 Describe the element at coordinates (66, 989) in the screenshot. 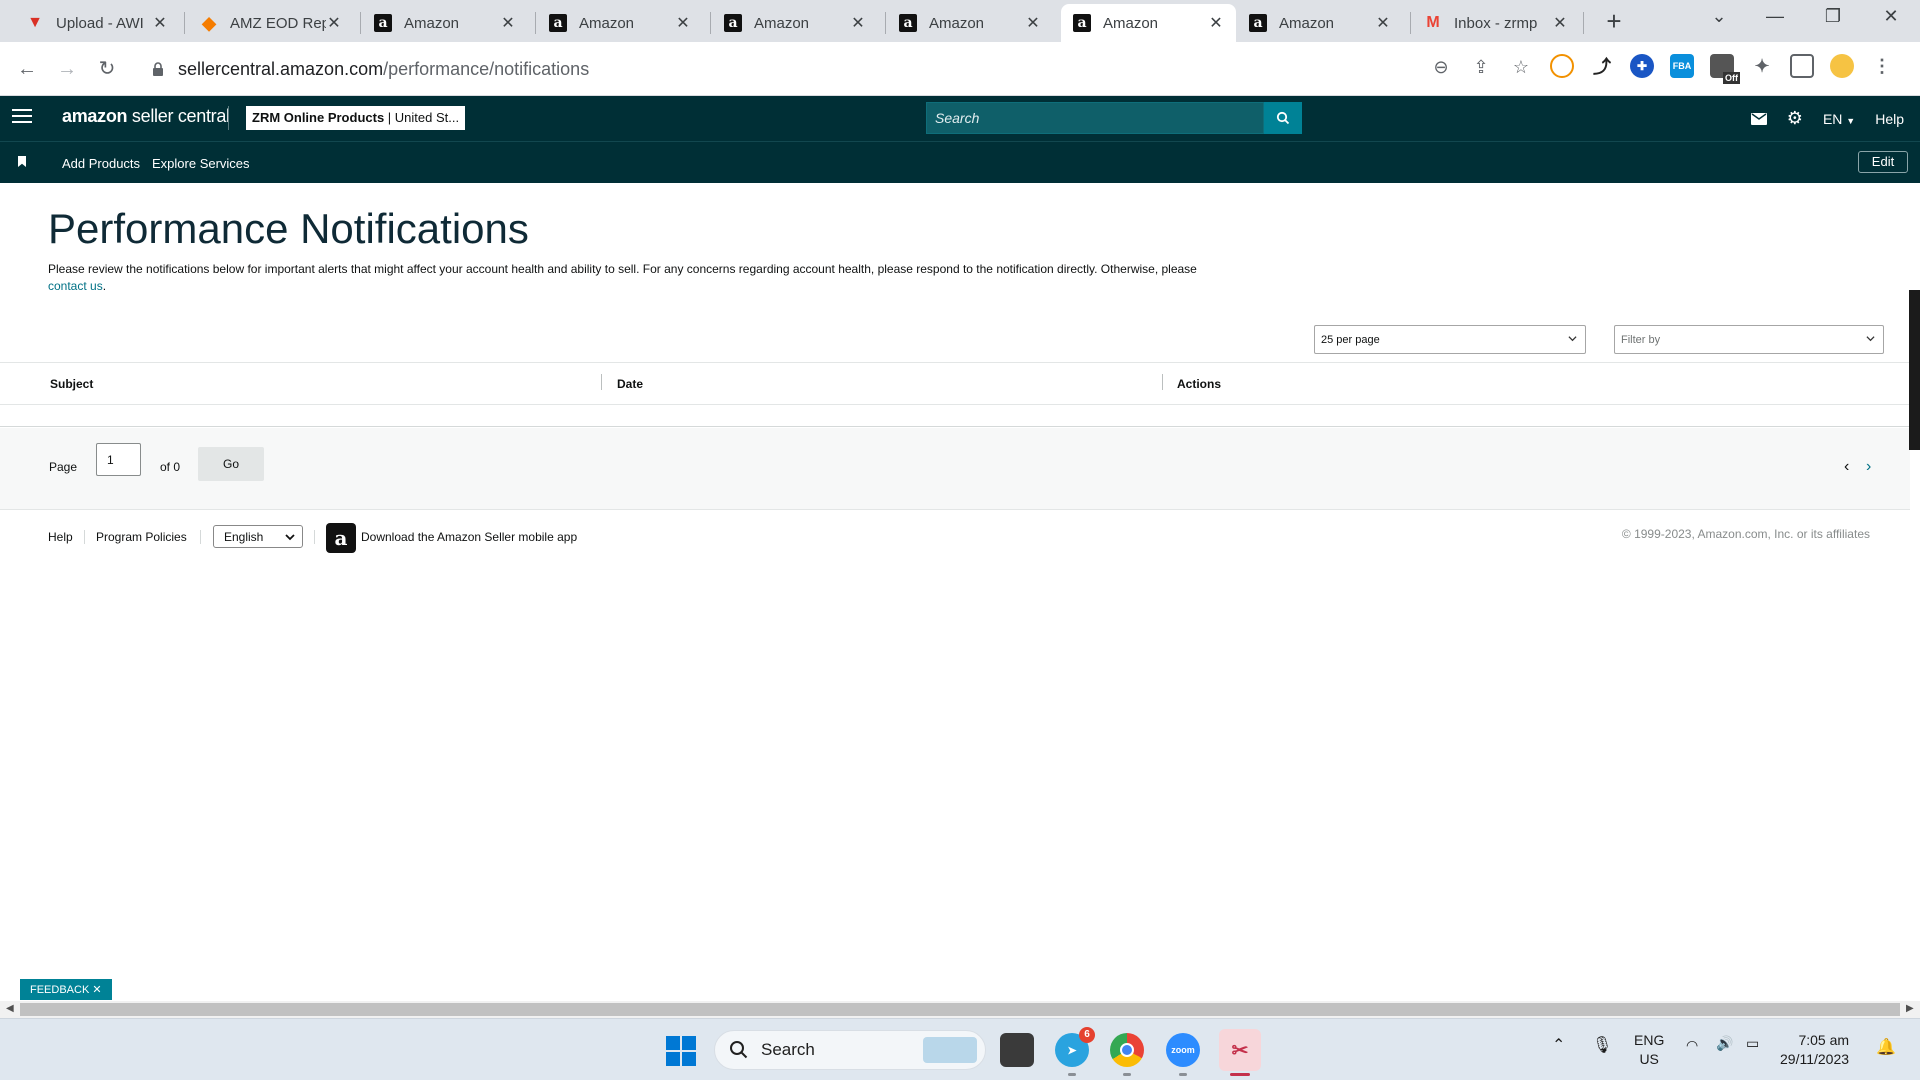

I see `feedback-button: FEEDBACK ✕` at that location.